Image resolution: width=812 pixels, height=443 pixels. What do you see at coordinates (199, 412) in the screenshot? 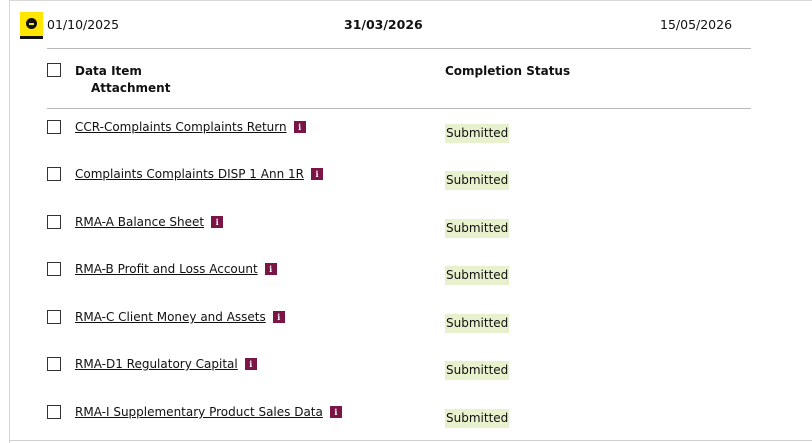
I see `data-item-name: RMA-I Supplementary Product Sales Data` at bounding box center [199, 412].